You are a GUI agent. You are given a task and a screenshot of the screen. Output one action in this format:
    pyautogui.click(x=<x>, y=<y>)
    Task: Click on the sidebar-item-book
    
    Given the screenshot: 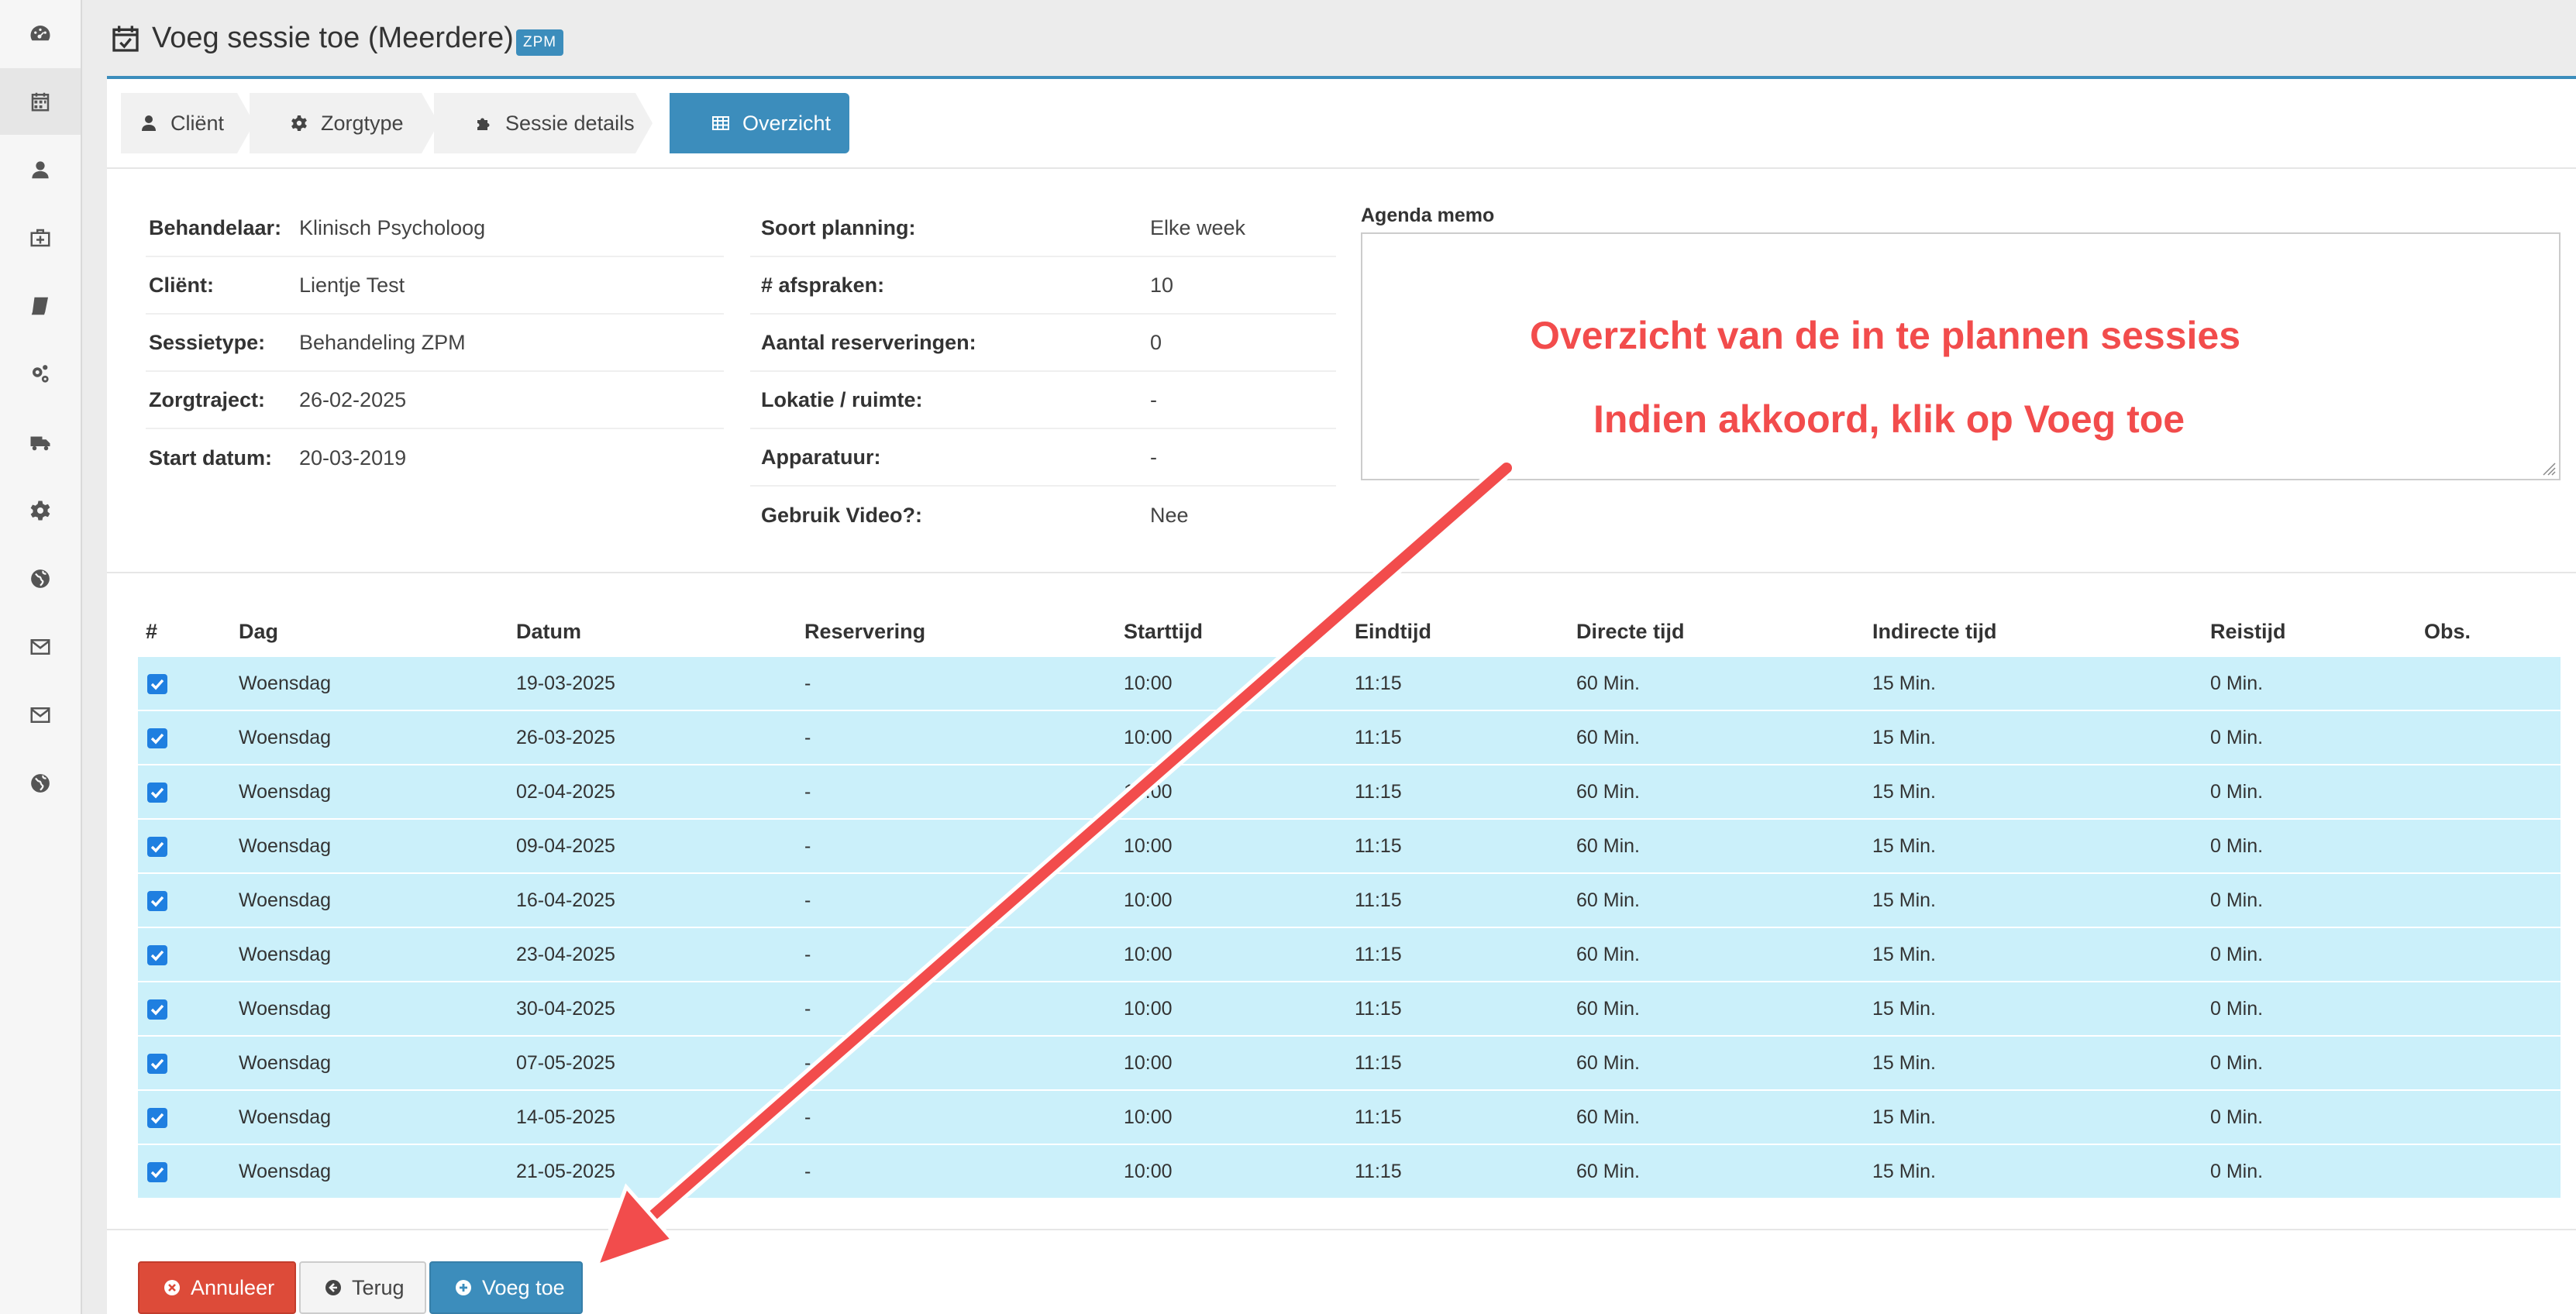 What is the action you would take?
    pyautogui.click(x=40, y=306)
    